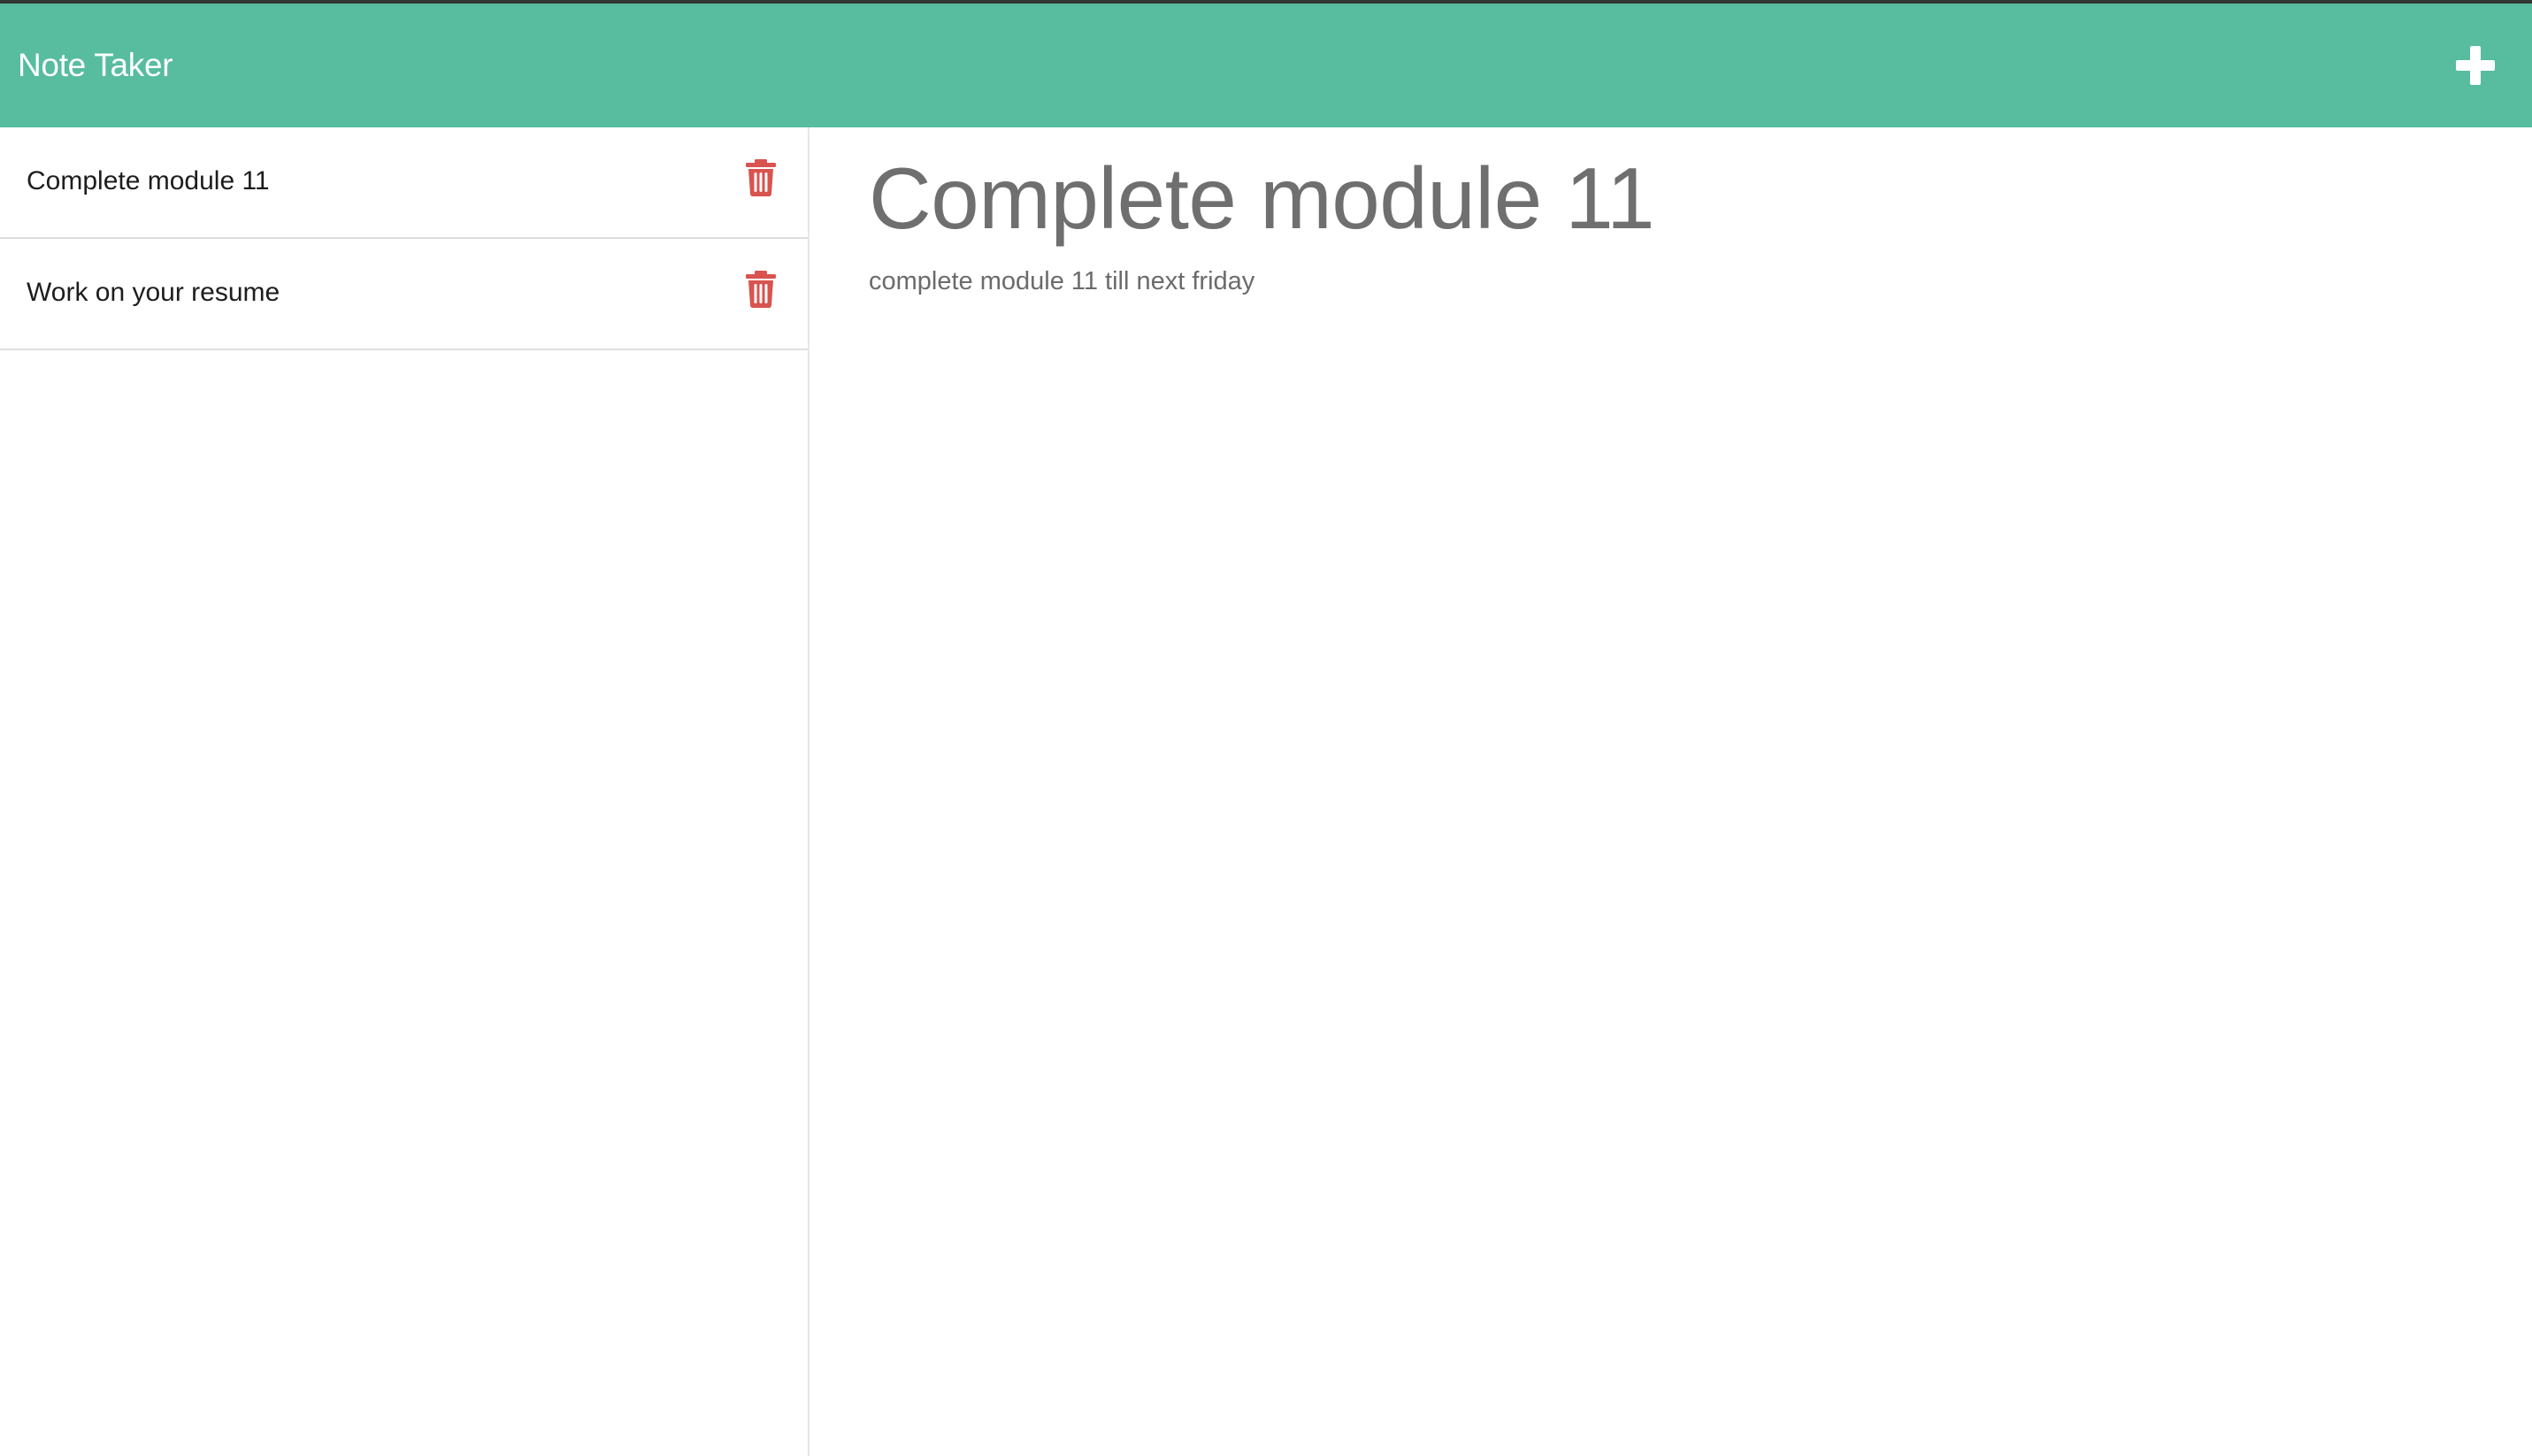  Describe the element at coordinates (148, 180) in the screenshot. I see `note-list-item-title: Complete module 11` at that location.